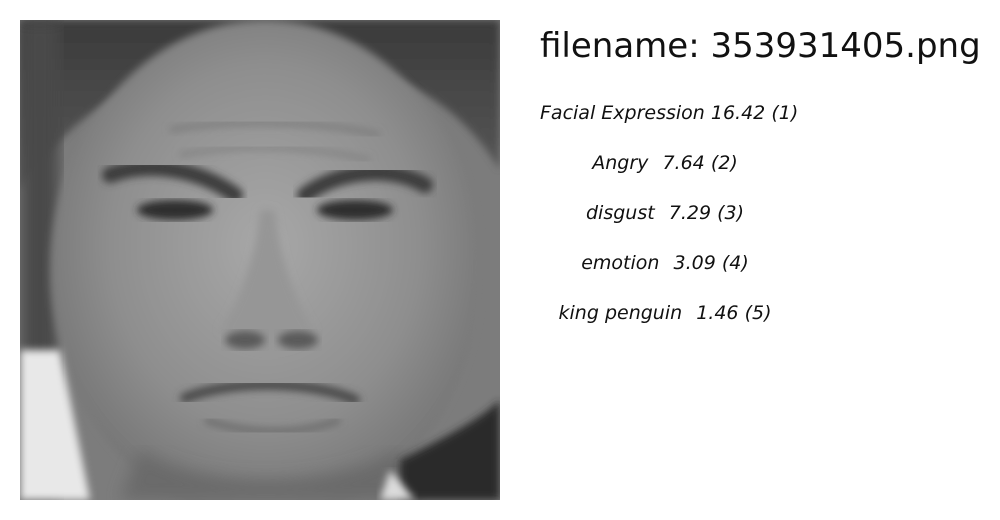  Describe the element at coordinates (665, 225) in the screenshot. I see `prediction-item: disgust 7.29 (3)` at that location.